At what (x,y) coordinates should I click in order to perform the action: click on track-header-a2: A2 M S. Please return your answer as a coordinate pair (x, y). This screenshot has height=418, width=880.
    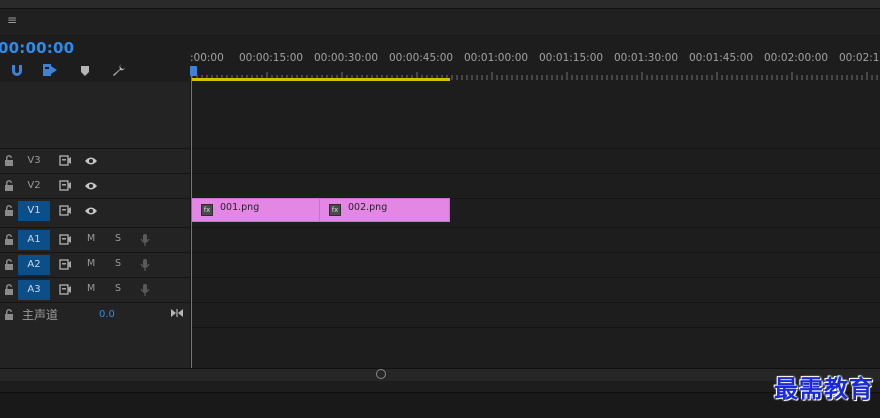
    Looking at the image, I should click on (95, 264).